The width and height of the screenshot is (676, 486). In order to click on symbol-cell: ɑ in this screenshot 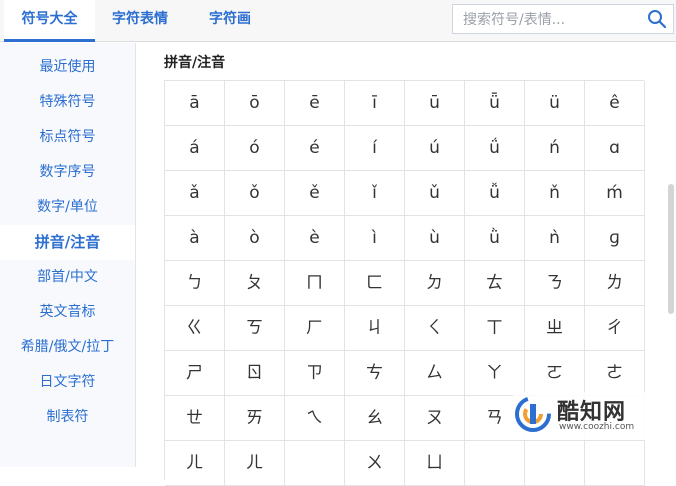, I will do `click(615, 148)`.